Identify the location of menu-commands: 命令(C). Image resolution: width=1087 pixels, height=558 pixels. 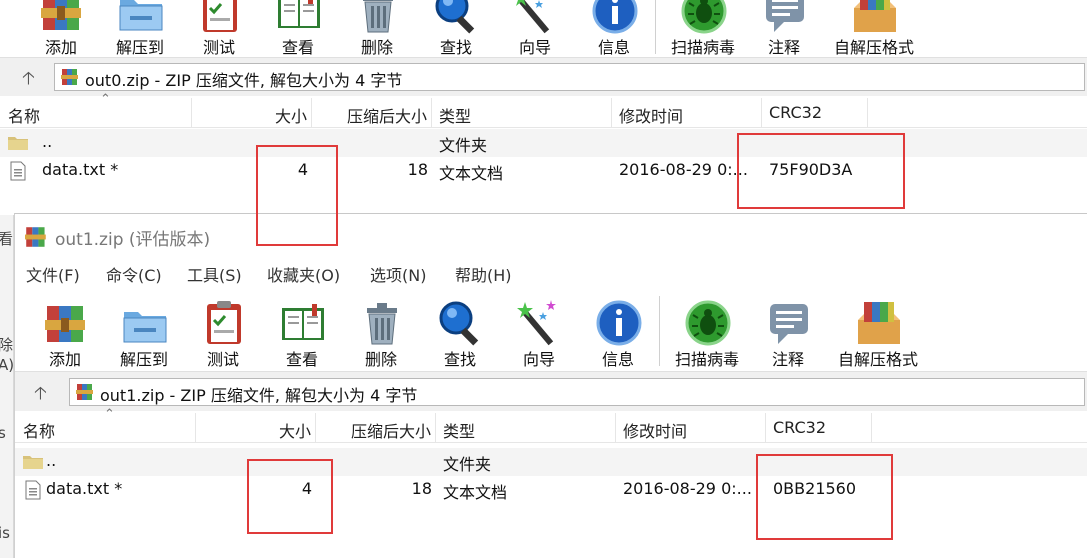
(134, 274).